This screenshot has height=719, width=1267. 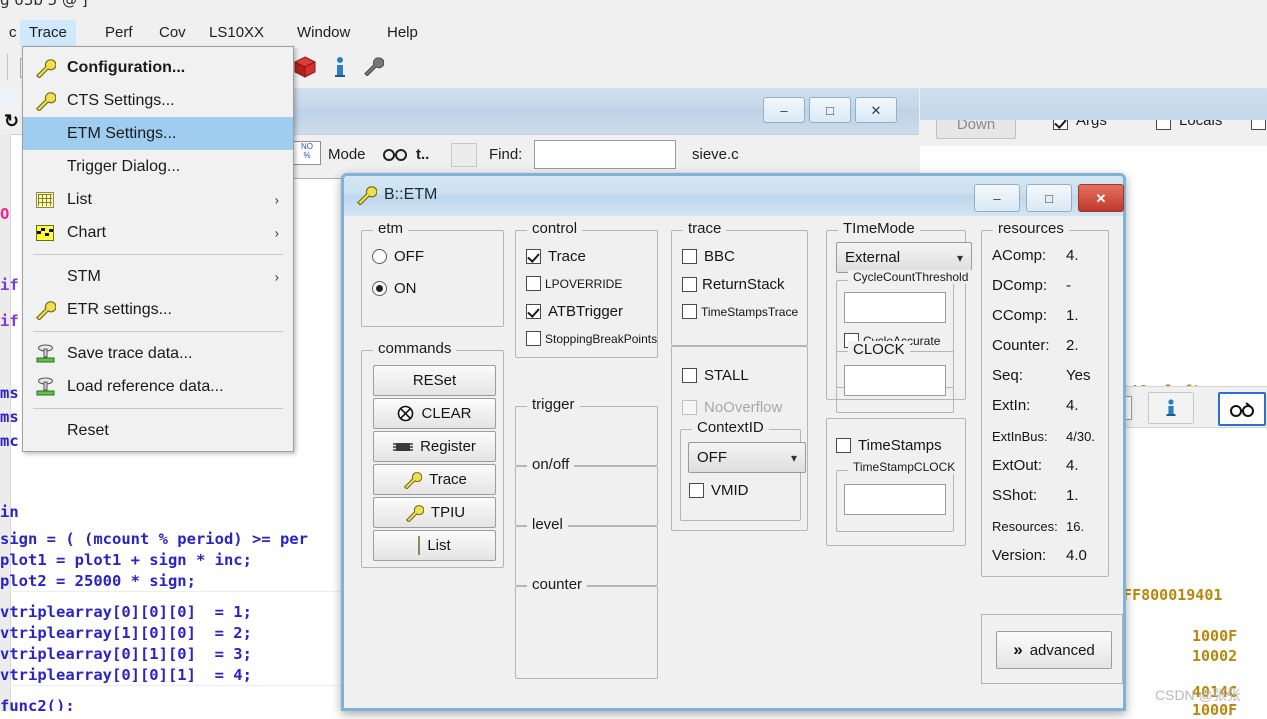 I want to click on checkbox-returnstack: ReturnStack, so click(x=733, y=284).